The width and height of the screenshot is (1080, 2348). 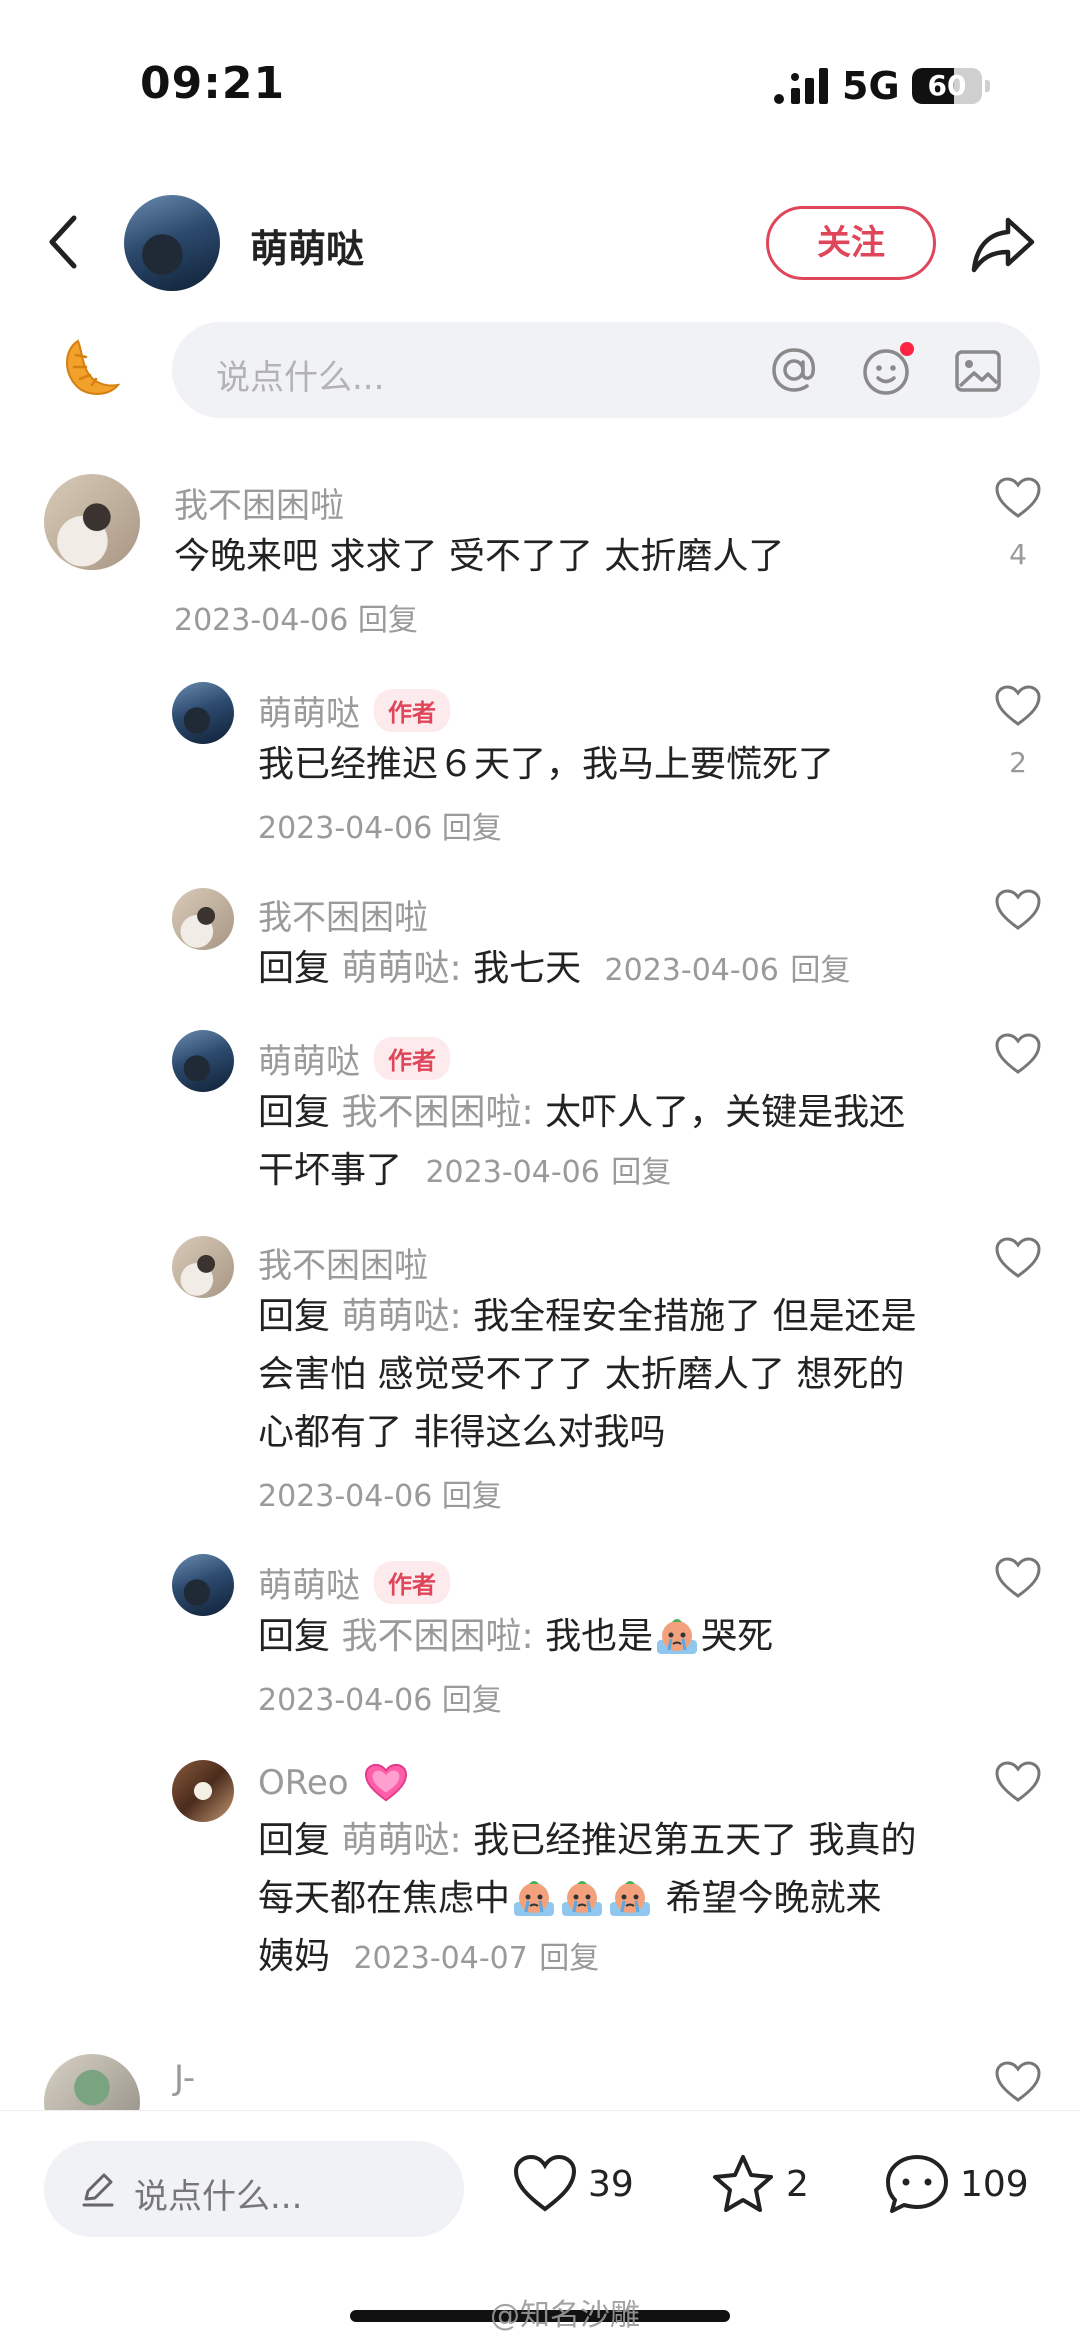 What do you see at coordinates (1003, 244) in the screenshot?
I see `share-icon` at bounding box center [1003, 244].